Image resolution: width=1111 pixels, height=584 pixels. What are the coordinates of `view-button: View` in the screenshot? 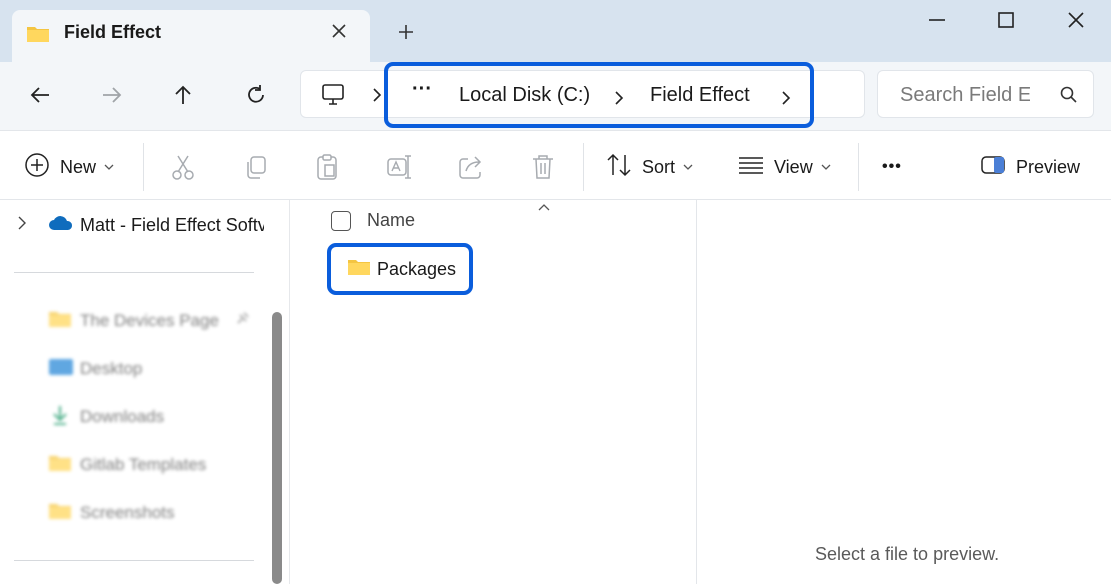 It's located at (784, 167).